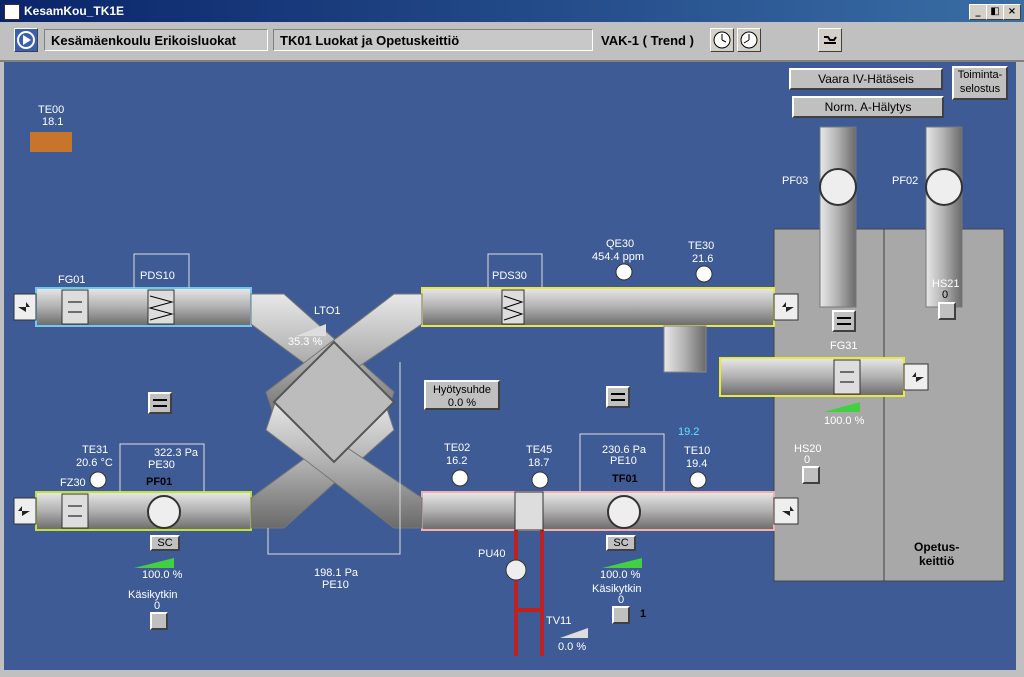  I want to click on close-button: ×, so click(1012, 12).